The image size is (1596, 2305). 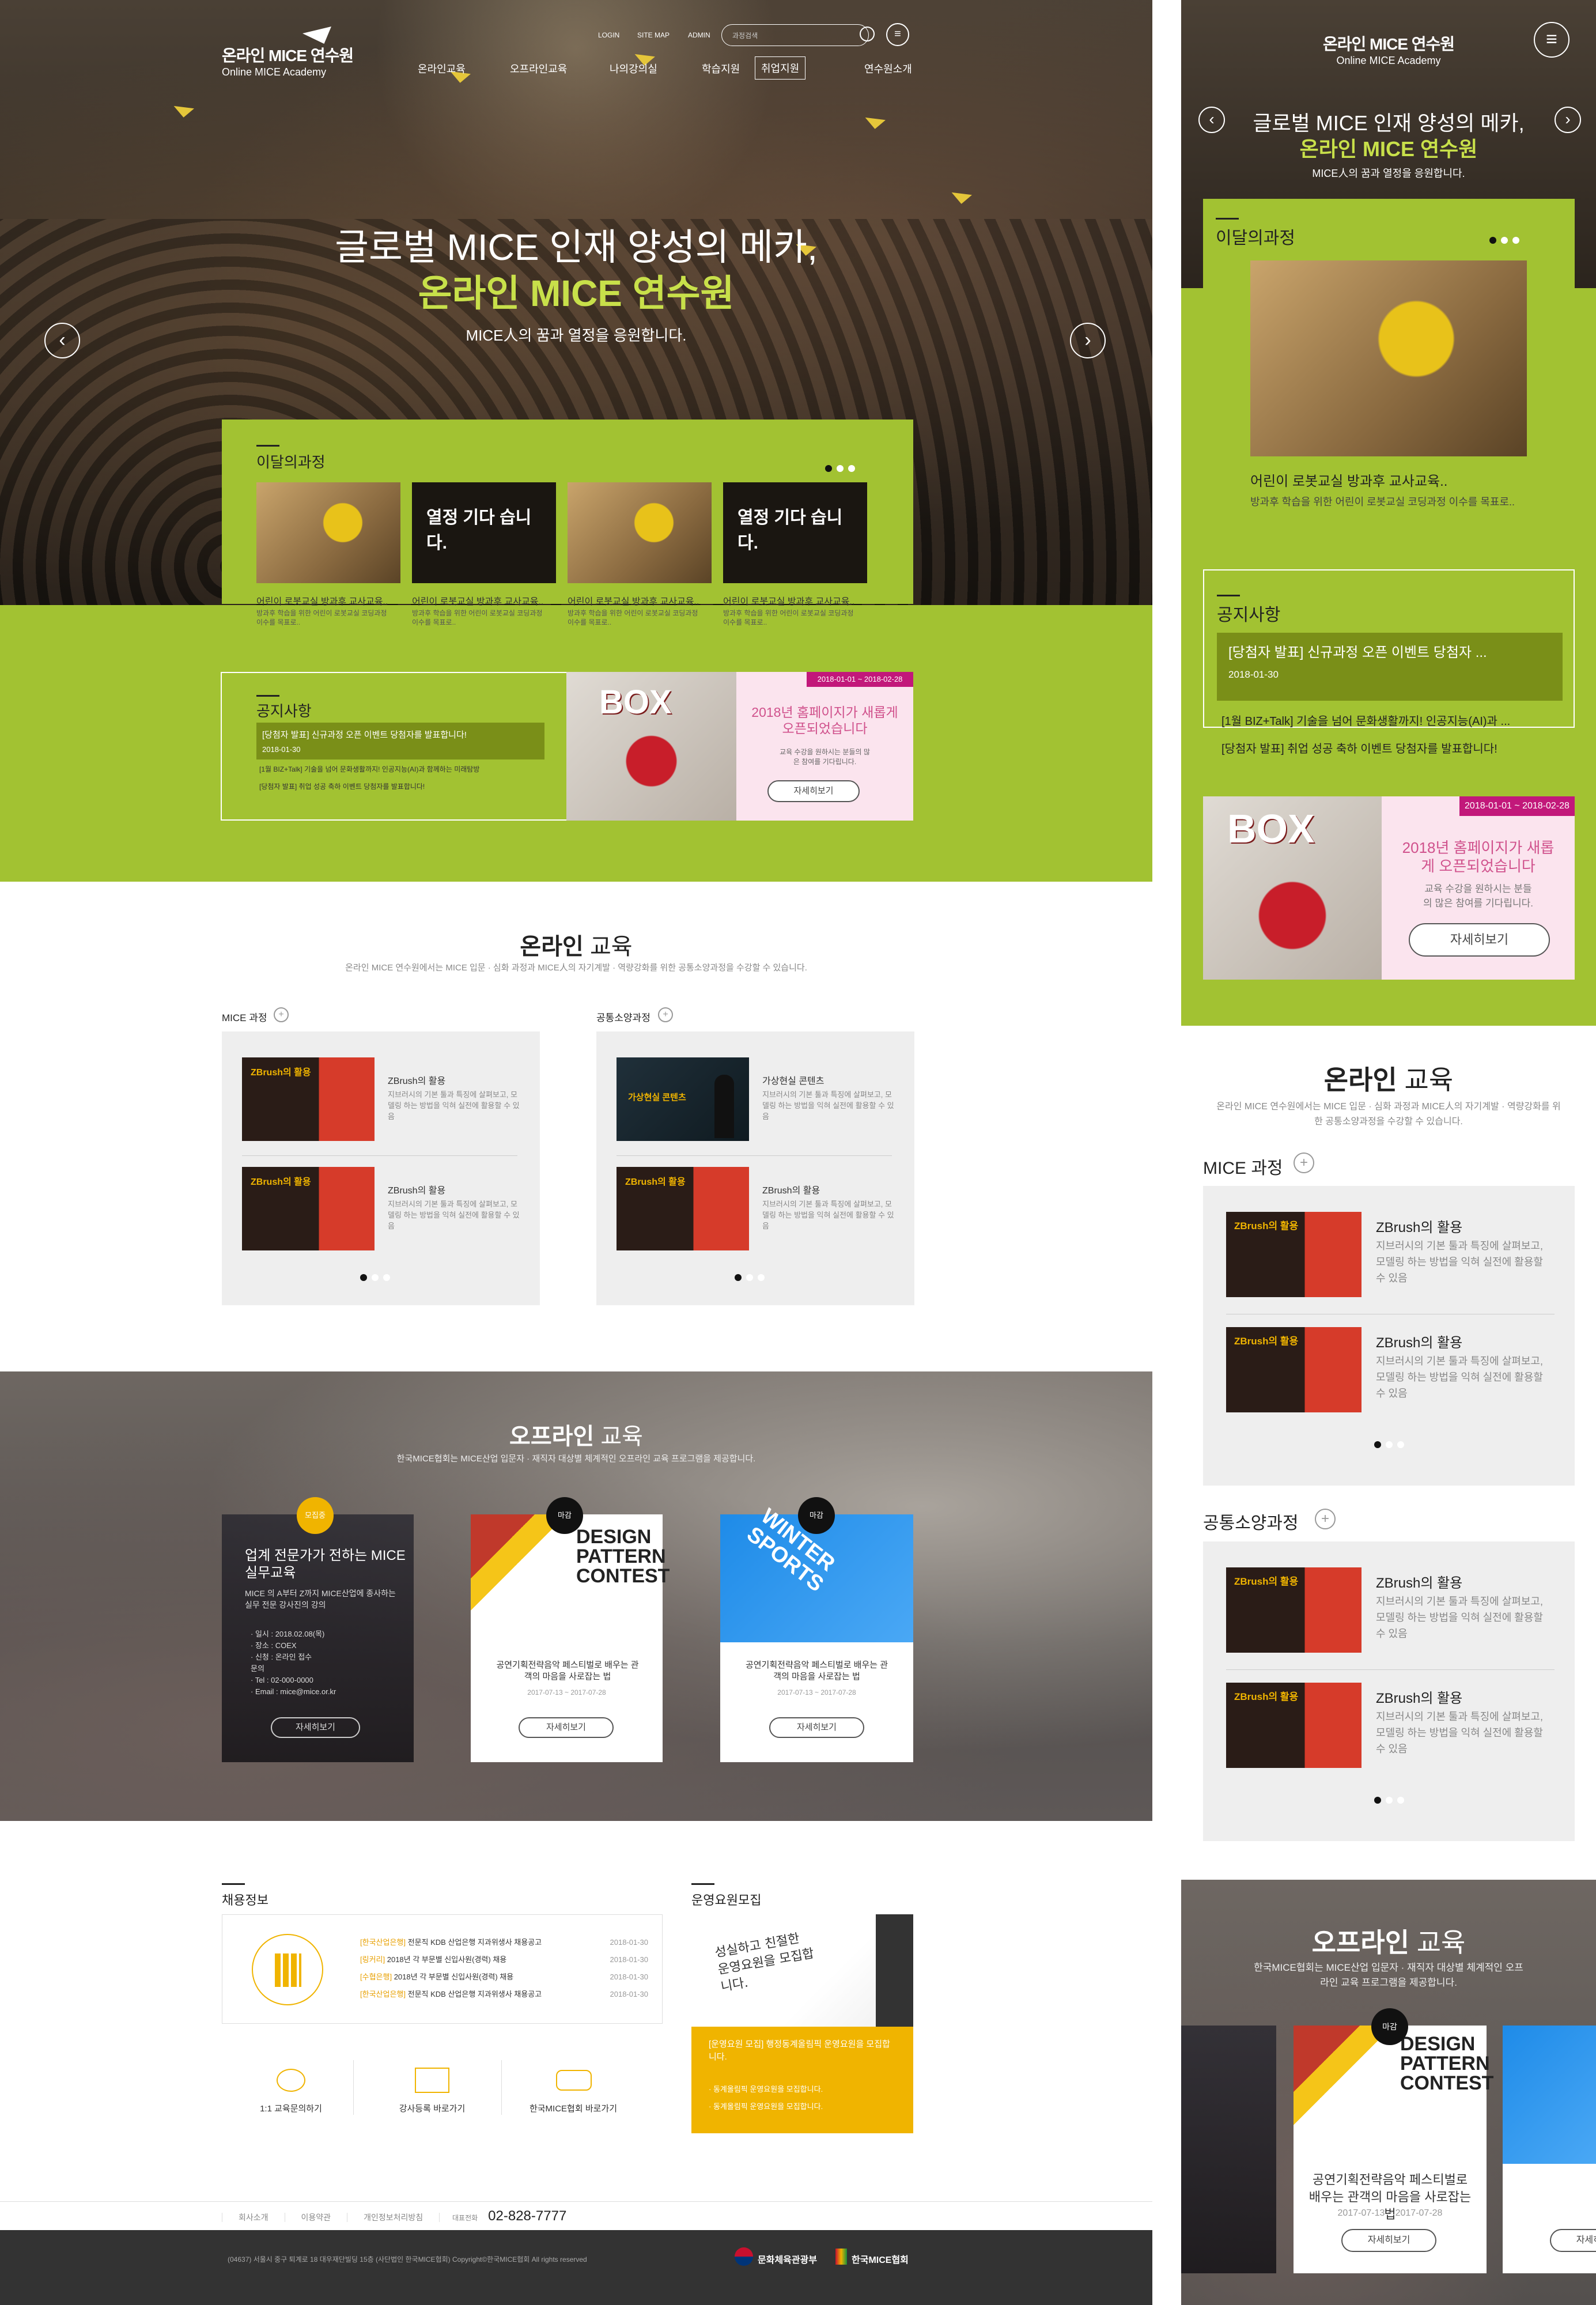 What do you see at coordinates (1243, 1168) in the screenshot?
I see `mobile-mice-label: MICE 과정` at bounding box center [1243, 1168].